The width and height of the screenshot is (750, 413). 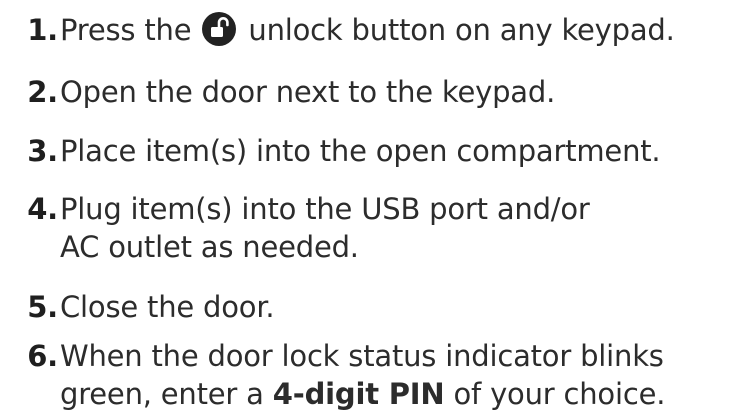 What do you see at coordinates (42, 30) in the screenshot?
I see `step-number: 1.` at bounding box center [42, 30].